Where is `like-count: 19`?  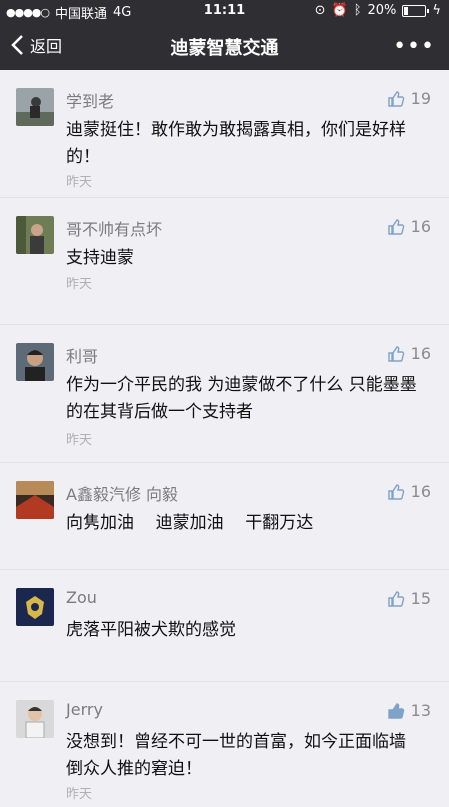 like-count: 19 is located at coordinates (420, 98).